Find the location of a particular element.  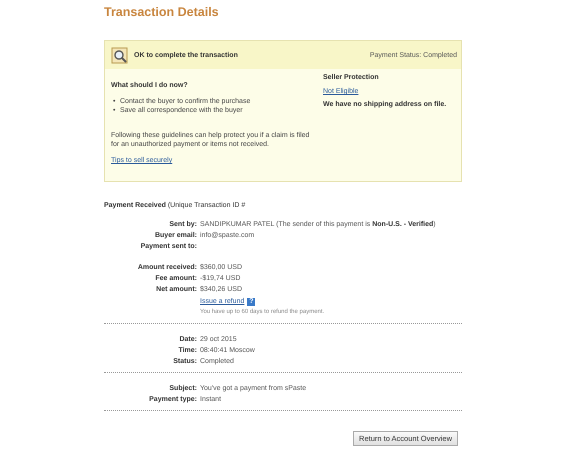

page-title: Transaction Details is located at coordinates (162, 12).